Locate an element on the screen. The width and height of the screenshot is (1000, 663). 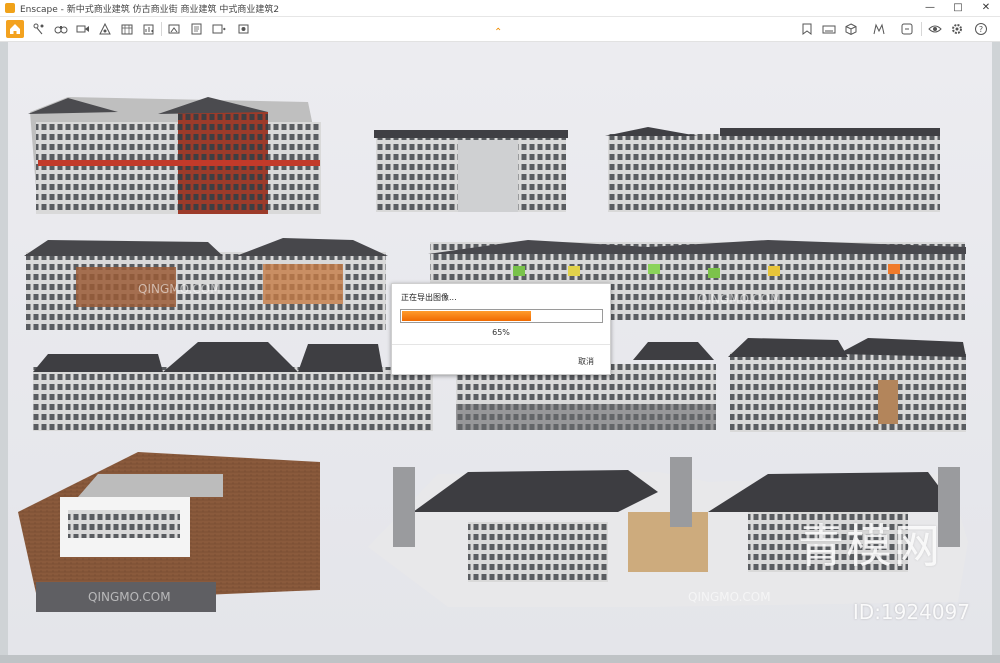
cube-icon is located at coordinates (851, 29).